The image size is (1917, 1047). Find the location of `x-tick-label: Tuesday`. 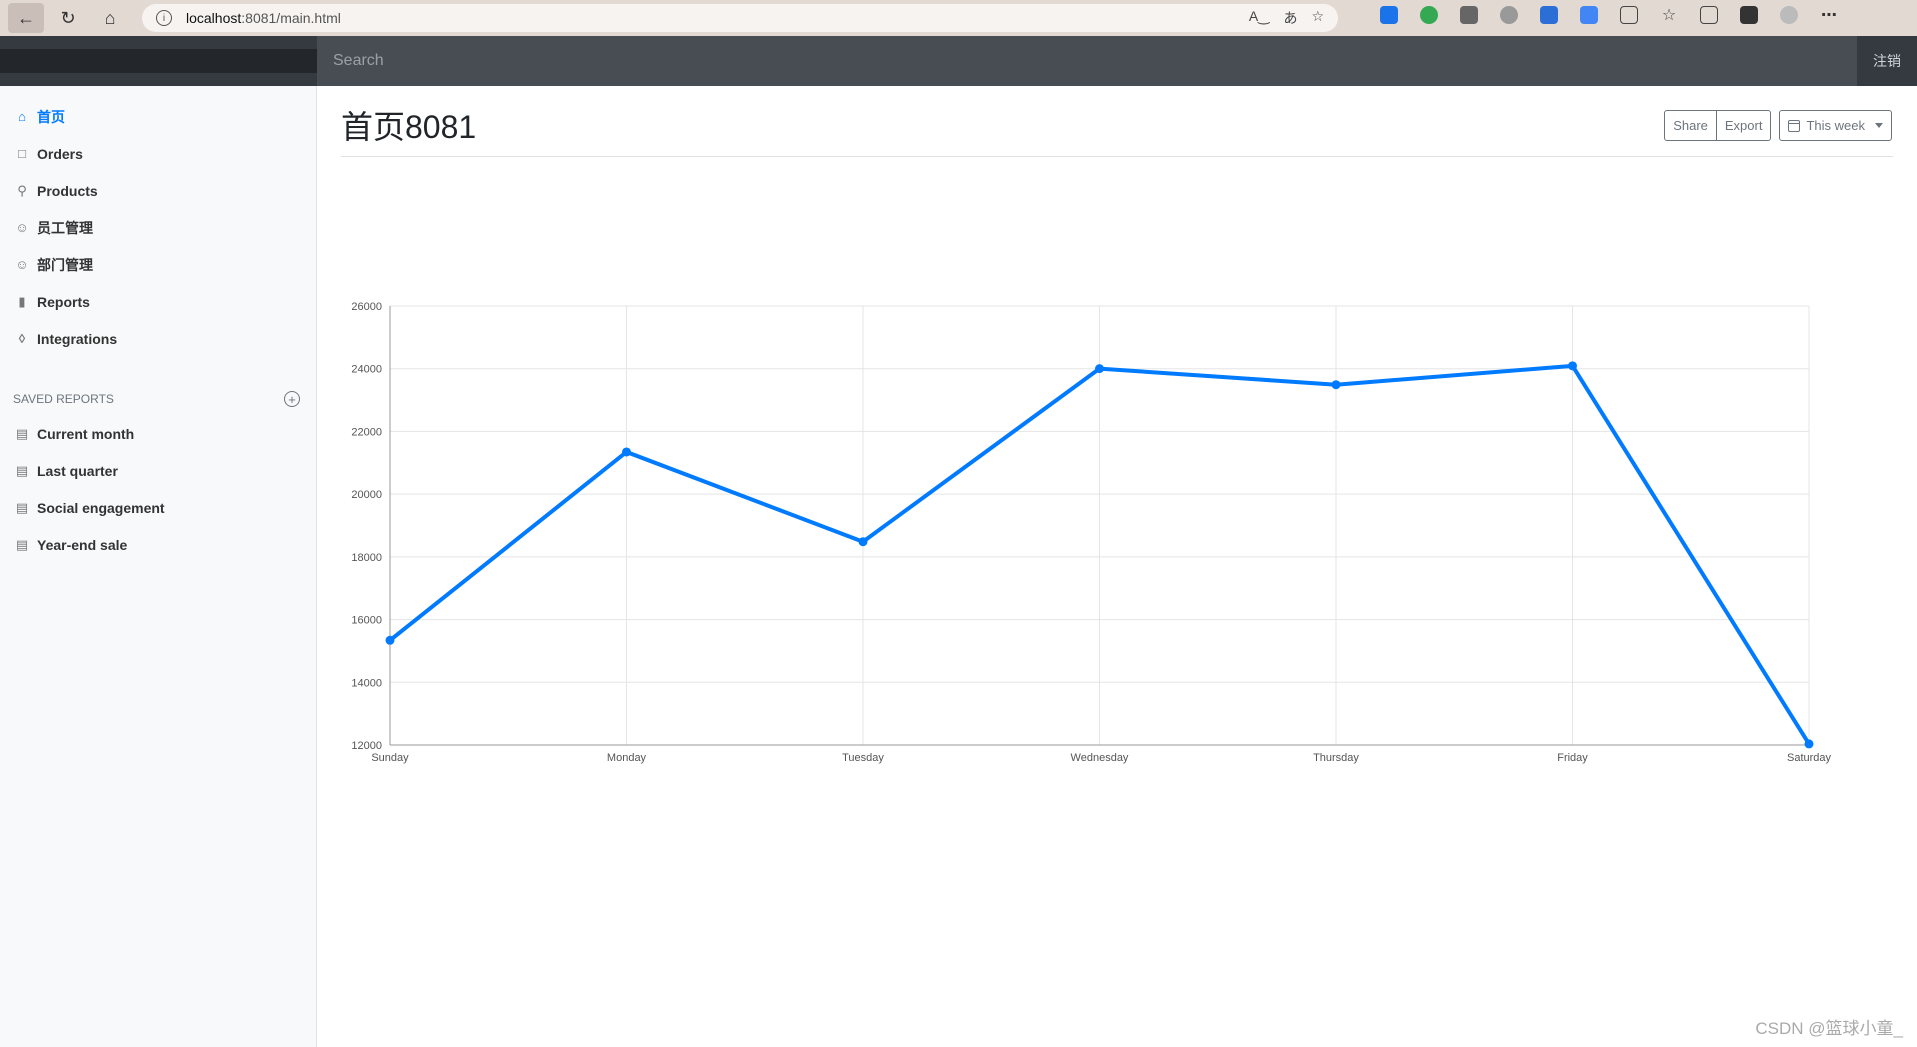

x-tick-label: Tuesday is located at coordinates (863, 758).